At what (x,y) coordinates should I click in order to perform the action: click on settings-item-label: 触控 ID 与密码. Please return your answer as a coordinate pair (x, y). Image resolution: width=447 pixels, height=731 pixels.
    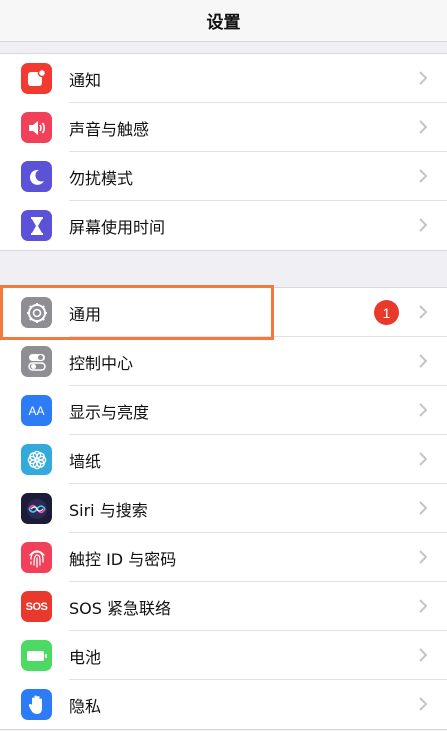
    Looking at the image, I should click on (123, 559).